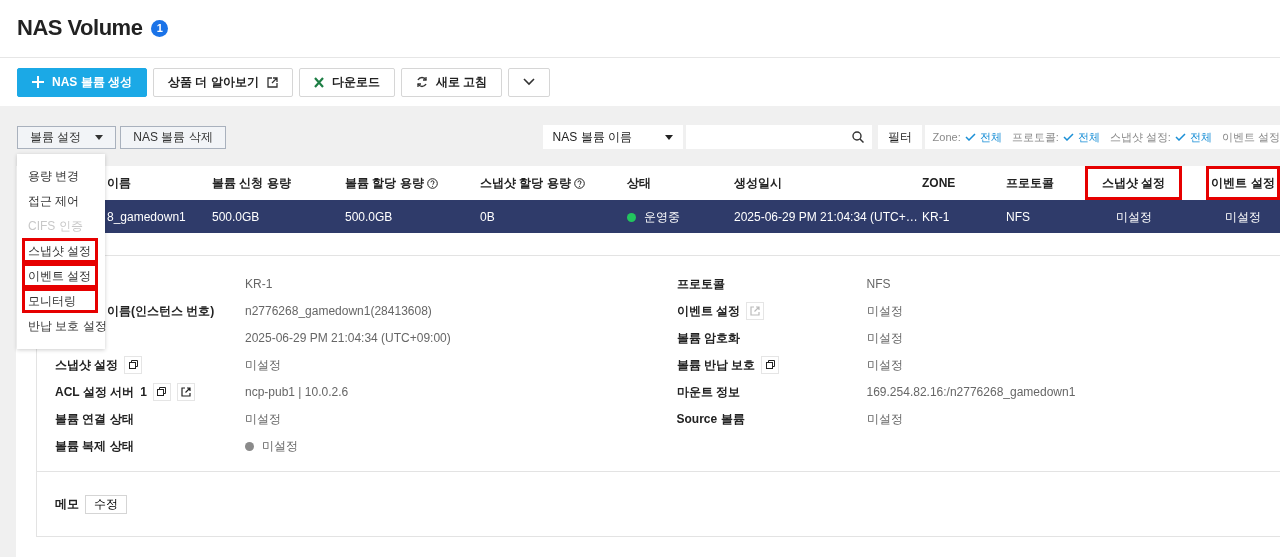  What do you see at coordinates (1250, 137) in the screenshot?
I see `filter-label: 이벤트 설정` at bounding box center [1250, 137].